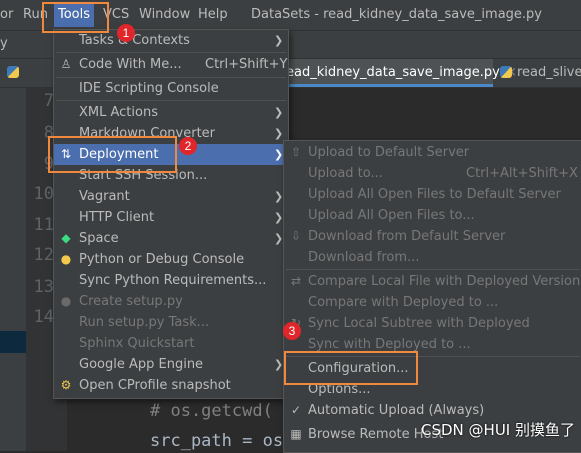  Describe the element at coordinates (296, 410) in the screenshot. I see `check-icon: ✓` at that location.